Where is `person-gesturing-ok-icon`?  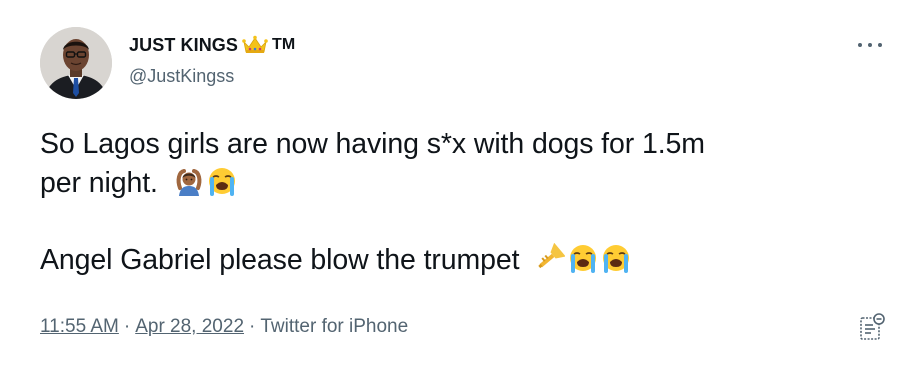
person-gesturing-ok-icon is located at coordinates (189, 181).